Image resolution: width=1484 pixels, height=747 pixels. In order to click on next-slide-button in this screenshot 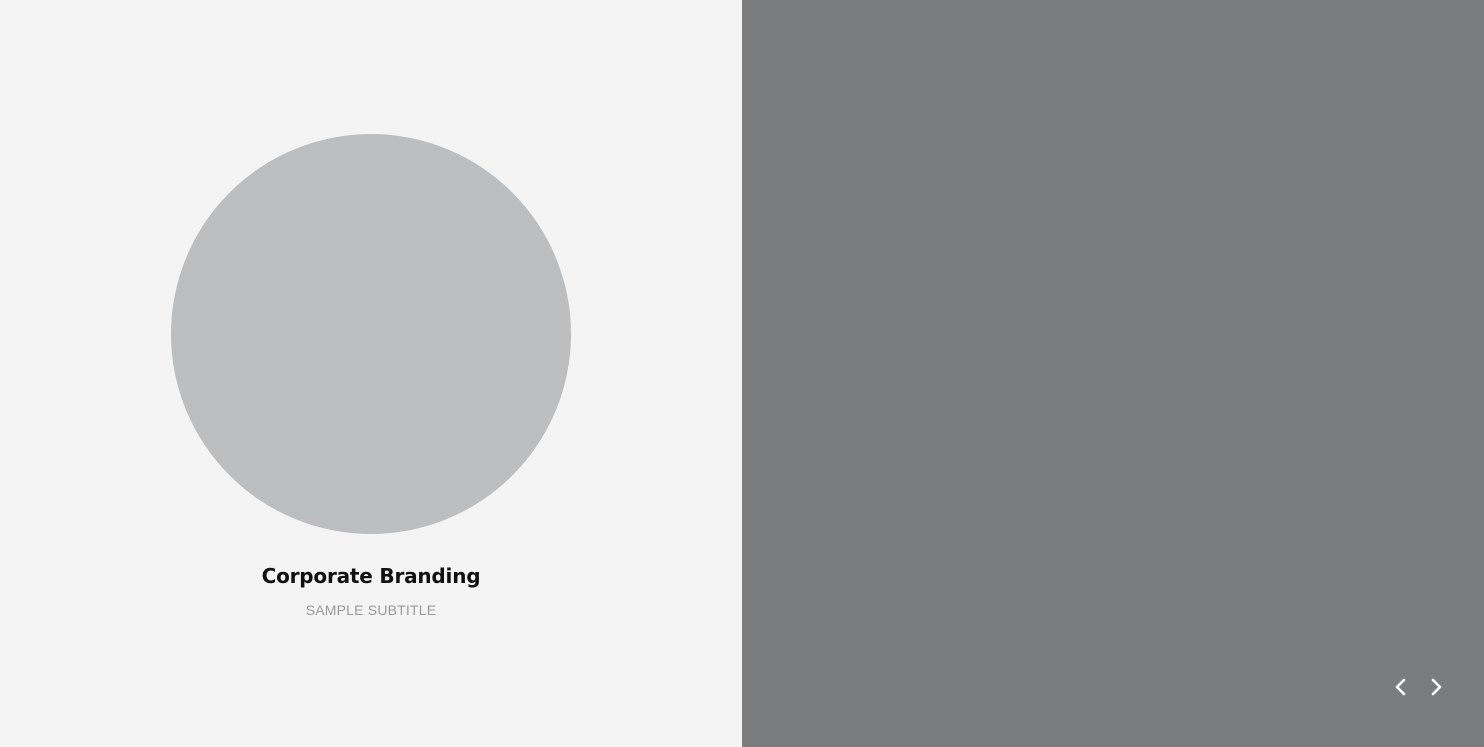, I will do `click(1436, 687)`.